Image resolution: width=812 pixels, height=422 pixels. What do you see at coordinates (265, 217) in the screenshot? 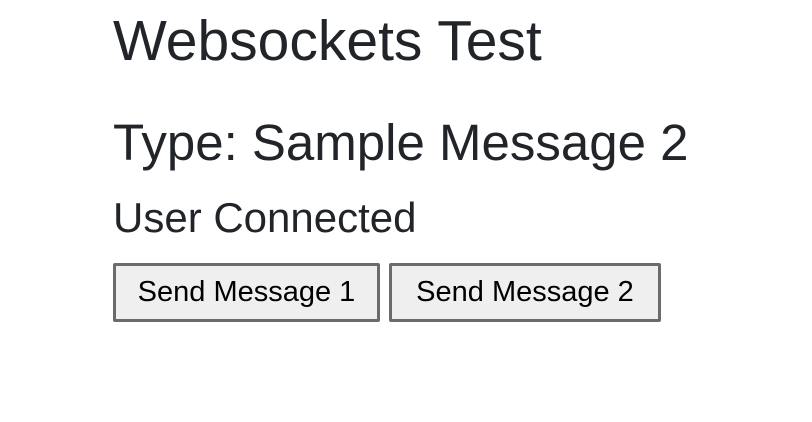
I see `connection-status: User Connected` at bounding box center [265, 217].